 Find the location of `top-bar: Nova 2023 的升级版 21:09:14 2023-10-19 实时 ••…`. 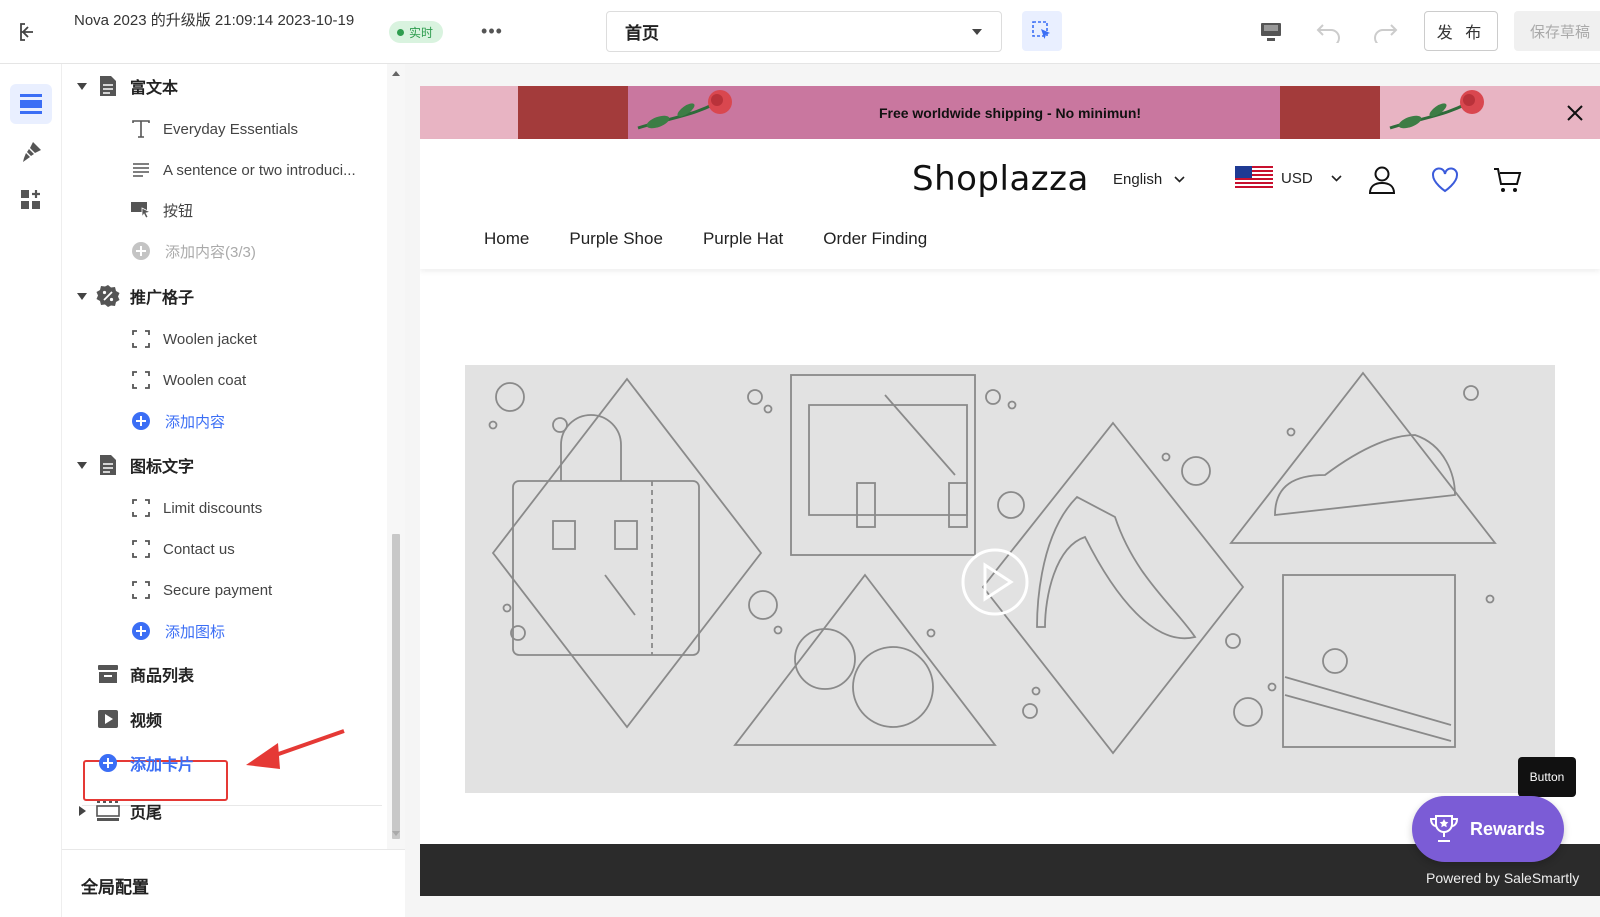

top-bar: Nova 2023 的升级版 21:09:14 2023-10-19 实时 ••… is located at coordinates (800, 32).